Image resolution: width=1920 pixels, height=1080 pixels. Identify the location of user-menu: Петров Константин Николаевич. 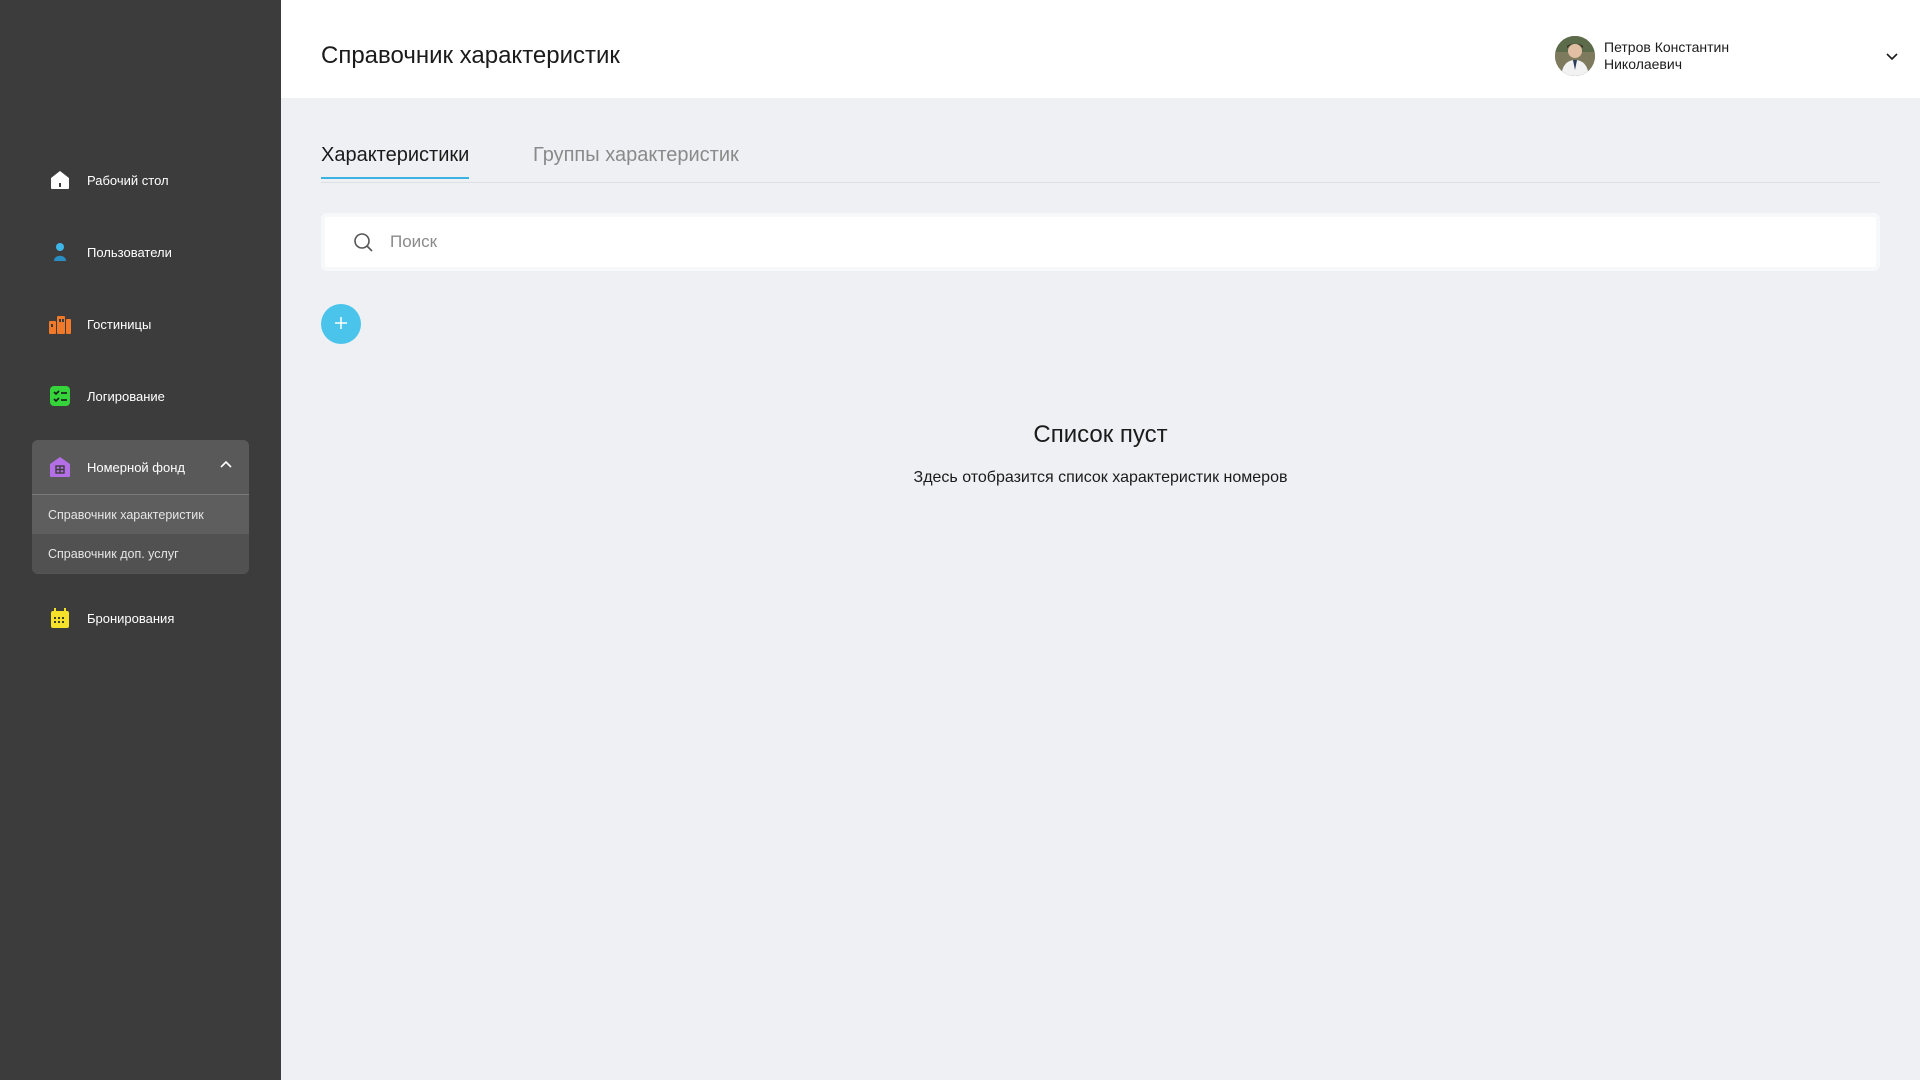
(1727, 56).